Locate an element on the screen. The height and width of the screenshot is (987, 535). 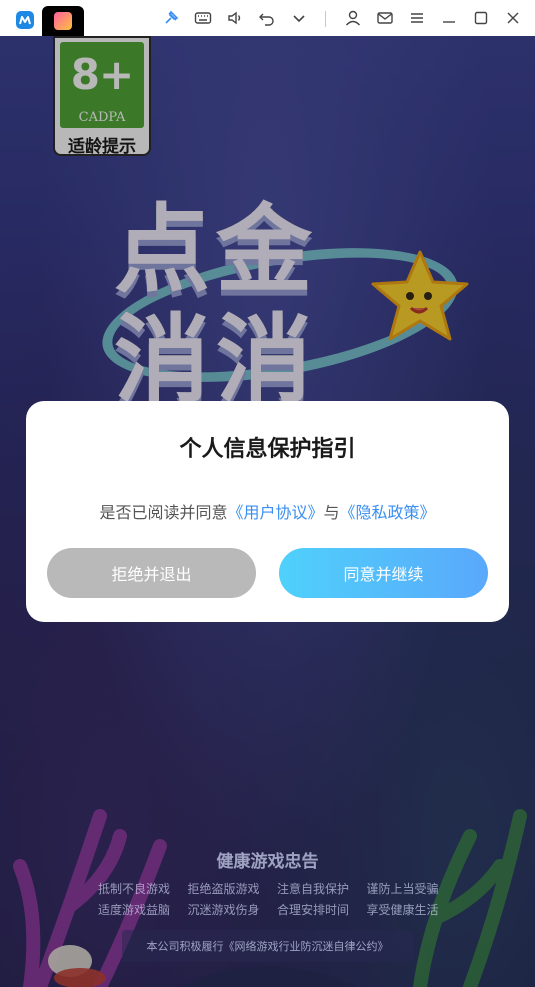
menu-icon is located at coordinates (417, 18).